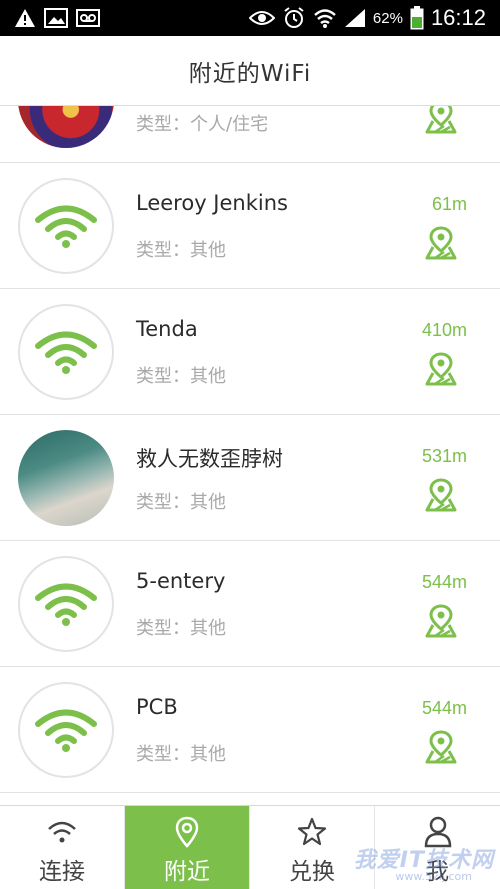 This screenshot has width=500, height=889. Describe the element at coordinates (250, 604) in the screenshot. I see `wifi-list-item: 5-entery 类型：其他 544m` at that location.